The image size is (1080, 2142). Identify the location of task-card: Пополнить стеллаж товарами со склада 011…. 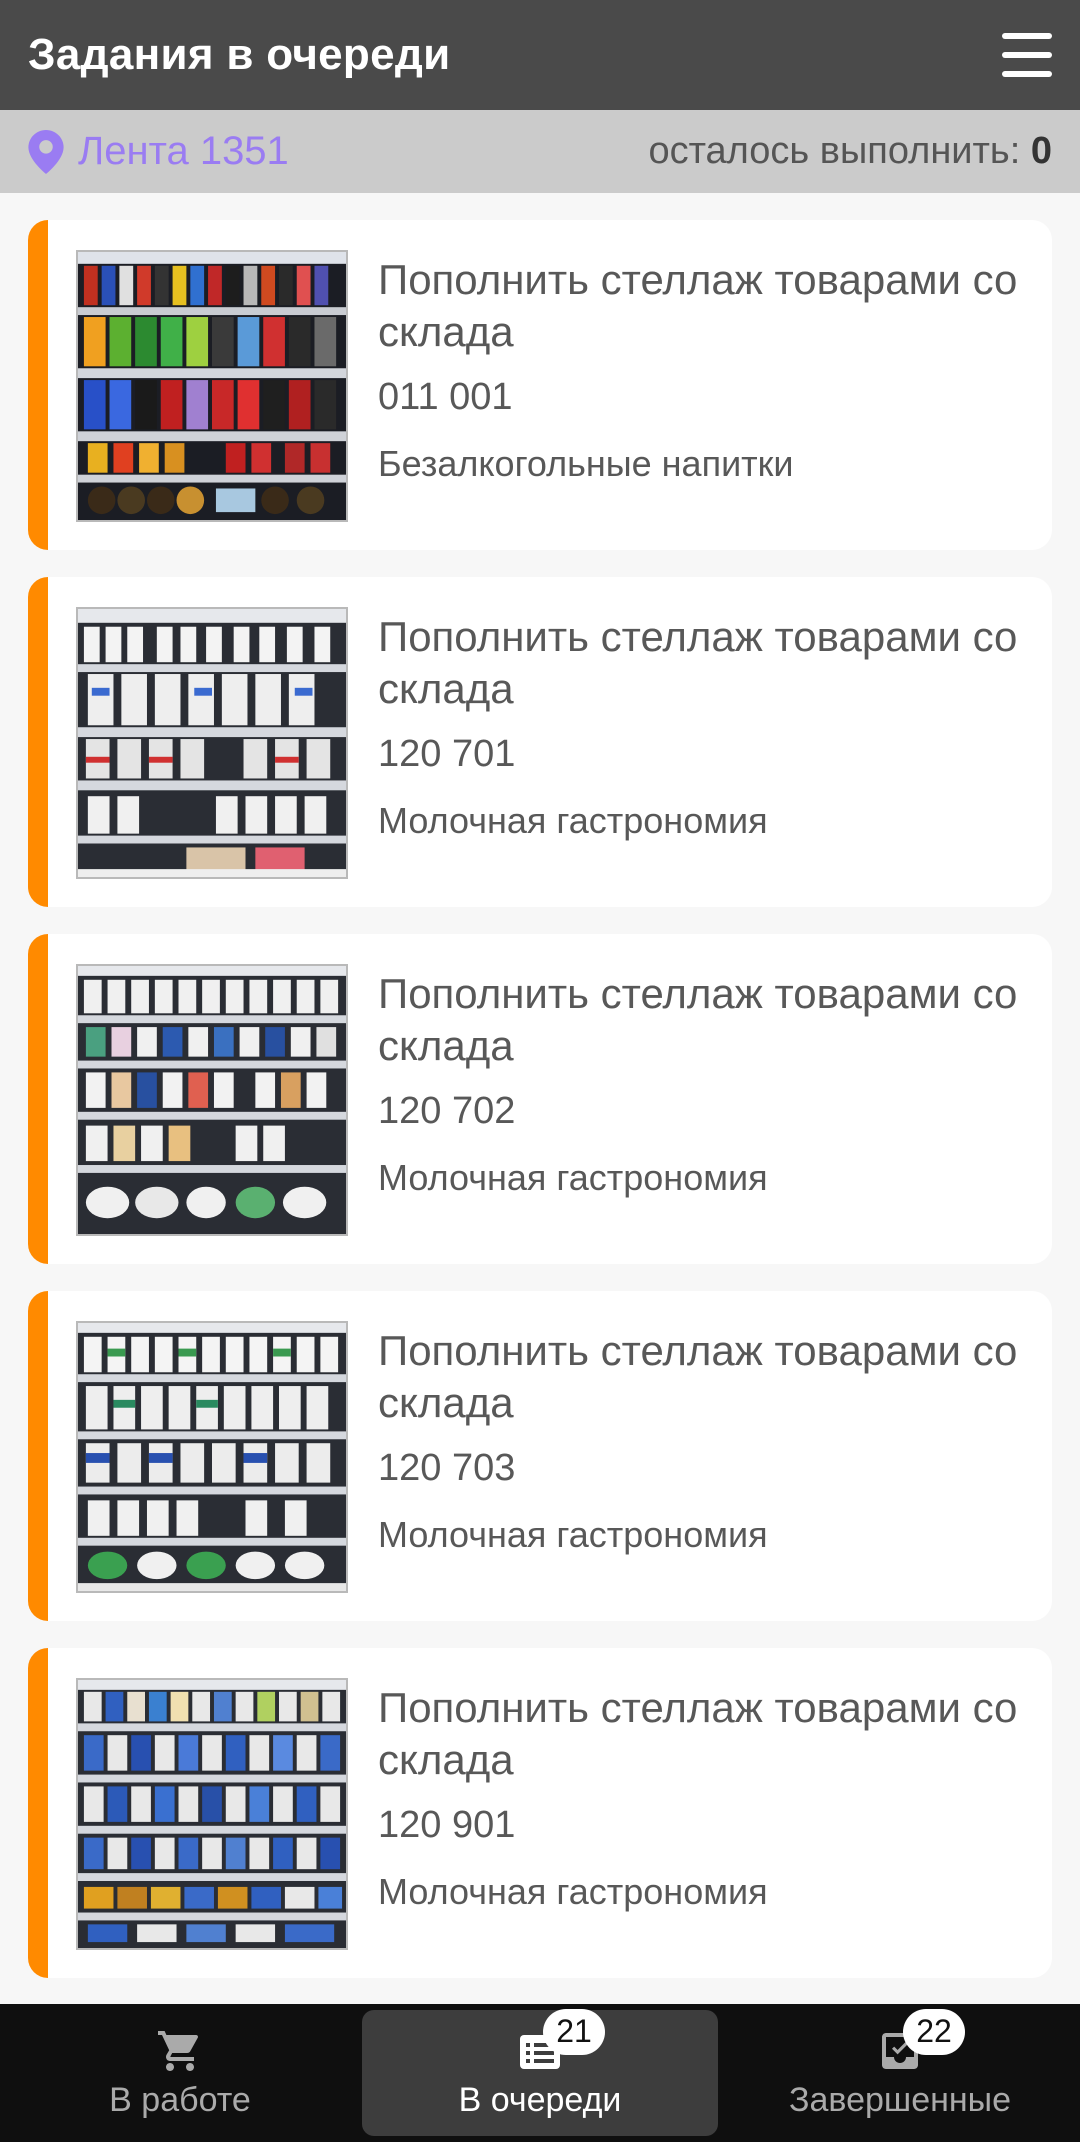
(540, 385).